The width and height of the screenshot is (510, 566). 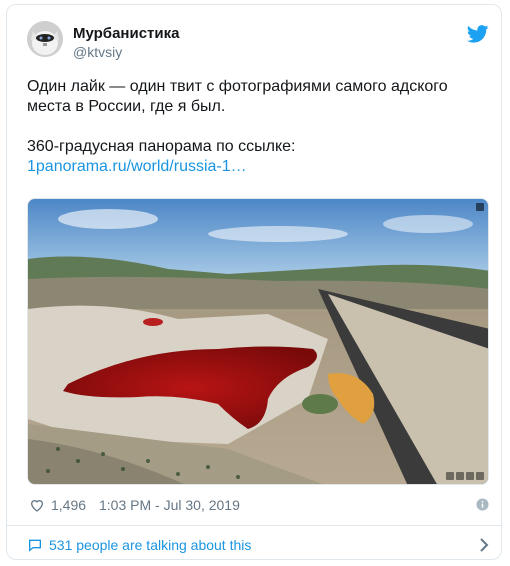 I want to click on expand-icon, so click(x=480, y=207).